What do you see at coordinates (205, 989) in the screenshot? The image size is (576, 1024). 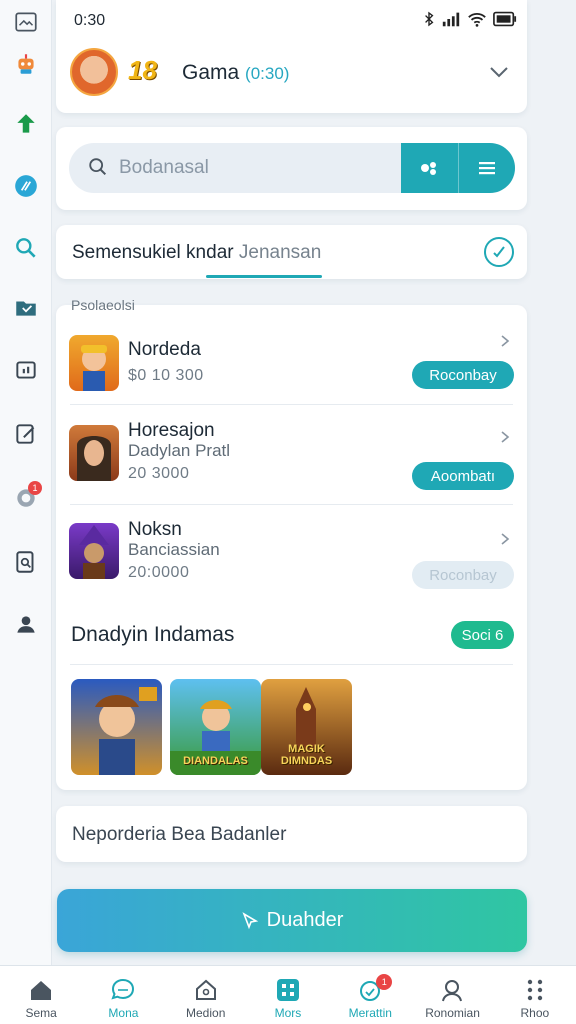 I see `house-icon` at bounding box center [205, 989].